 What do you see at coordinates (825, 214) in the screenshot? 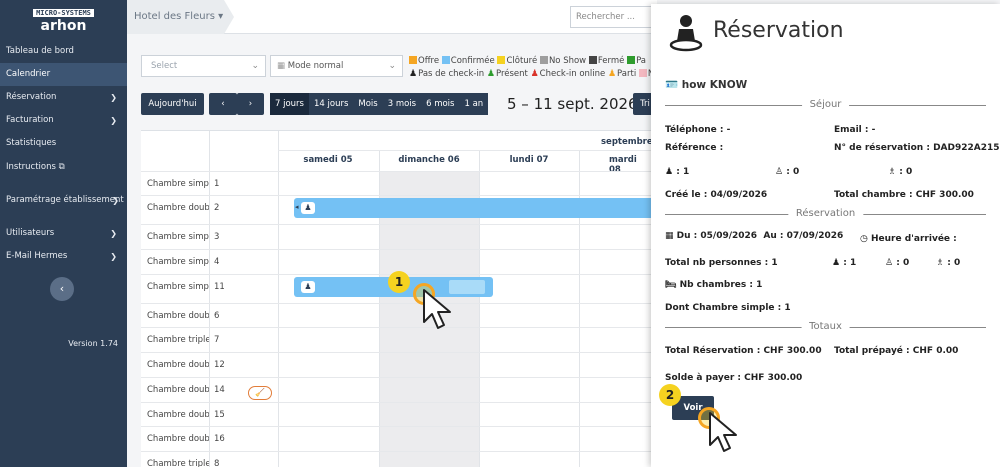
I see `section-reservation: Réservation` at bounding box center [825, 214].